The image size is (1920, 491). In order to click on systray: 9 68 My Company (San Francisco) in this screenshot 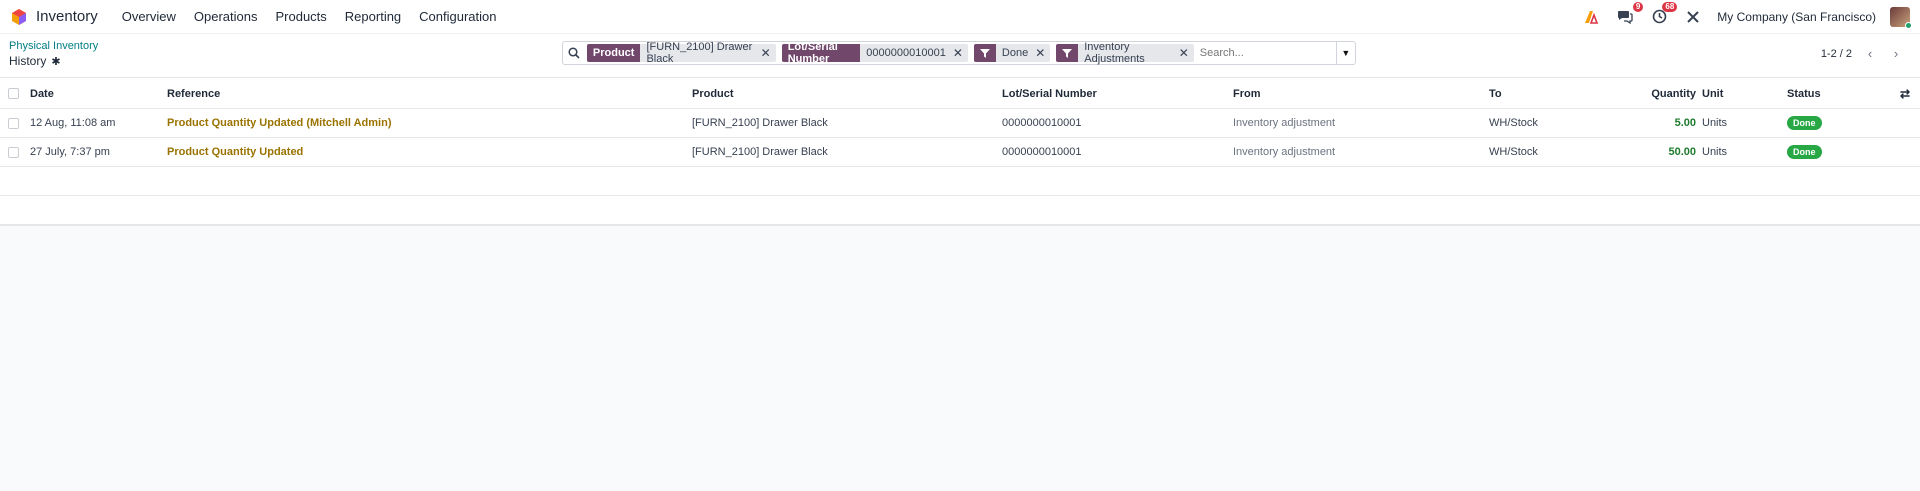, I will do `click(1746, 15)`.